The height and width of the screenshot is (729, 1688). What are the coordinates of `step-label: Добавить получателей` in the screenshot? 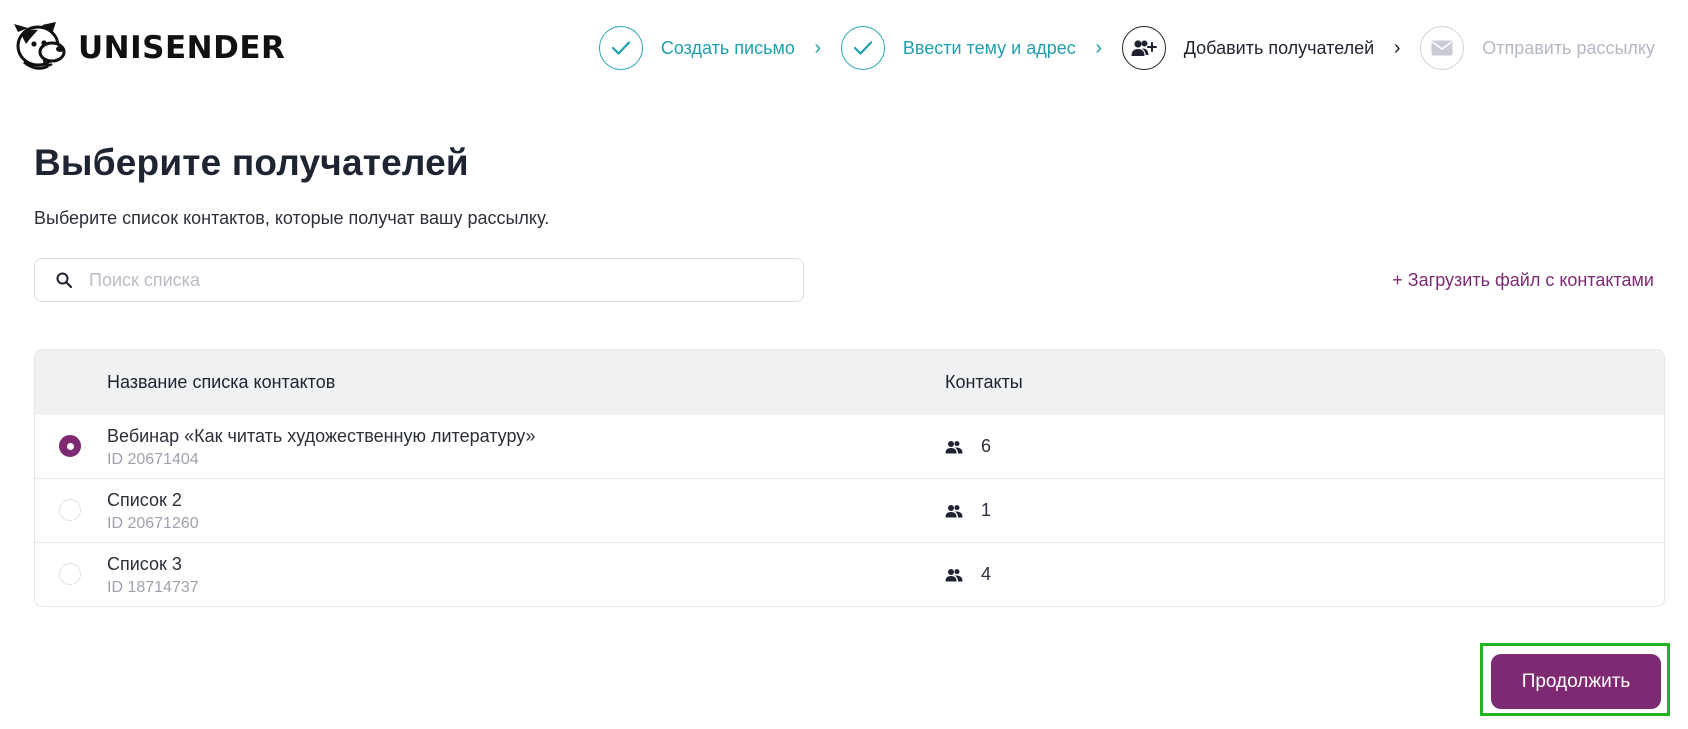 It's located at (1279, 47).